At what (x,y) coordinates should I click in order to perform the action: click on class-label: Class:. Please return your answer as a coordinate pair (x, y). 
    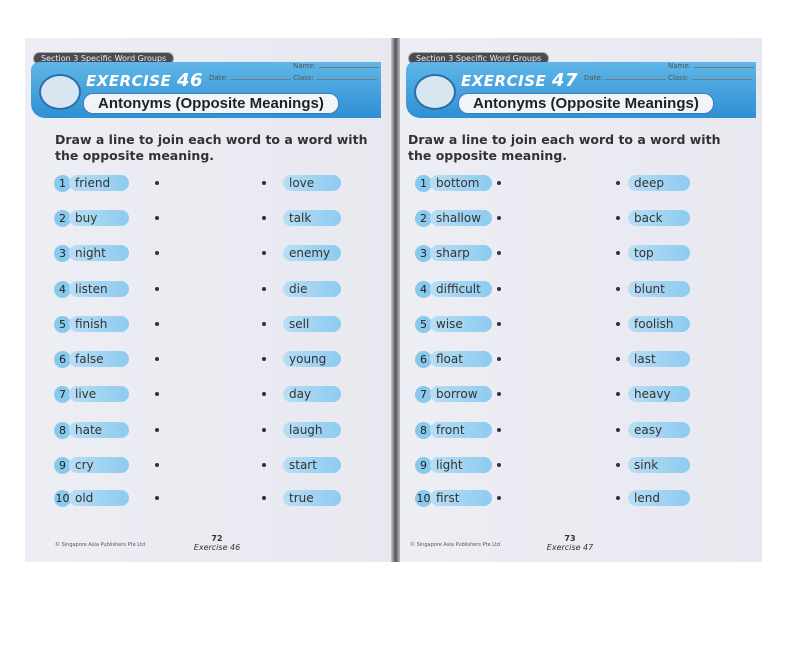
    Looking at the image, I should click on (303, 78).